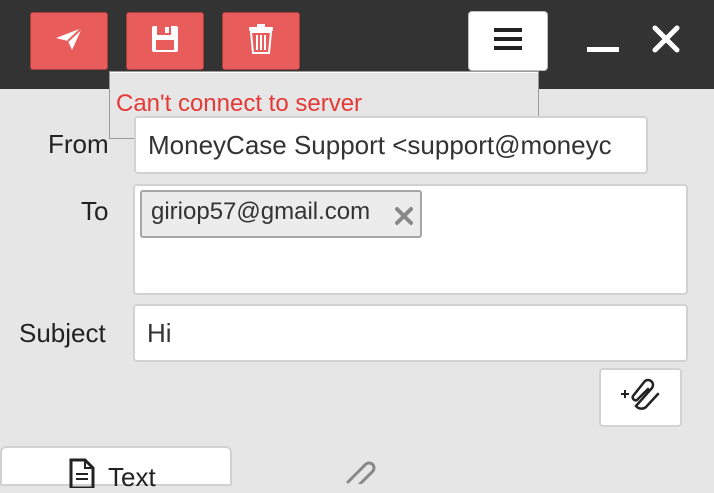  What do you see at coordinates (78, 144) in the screenshot?
I see `from-label: From` at bounding box center [78, 144].